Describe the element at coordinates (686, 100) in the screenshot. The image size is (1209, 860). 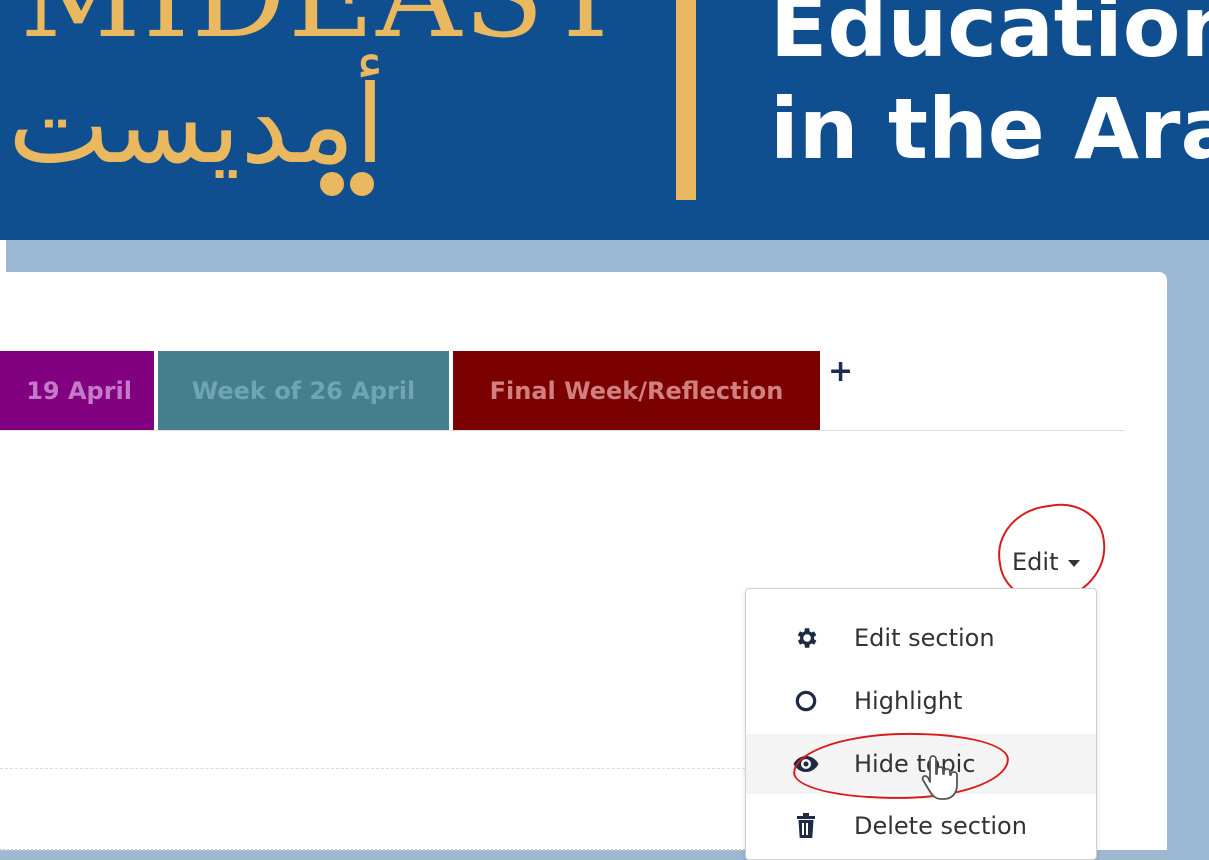
I see `logo-bar` at that location.